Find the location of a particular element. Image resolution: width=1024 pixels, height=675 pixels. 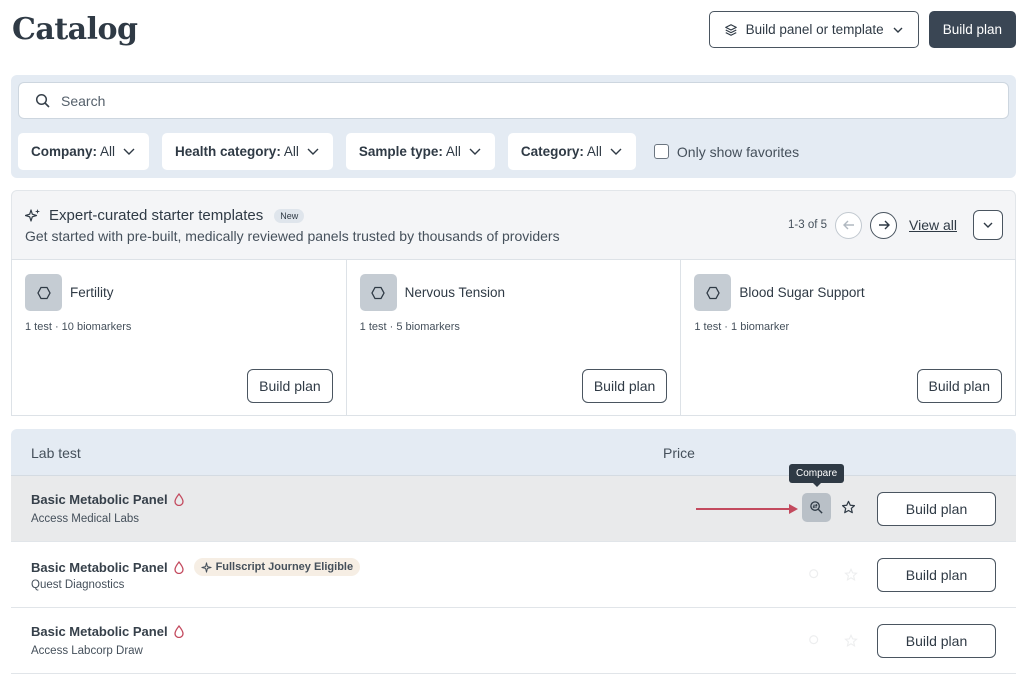

build-panel-label: Build panel or template is located at coordinates (814, 29).